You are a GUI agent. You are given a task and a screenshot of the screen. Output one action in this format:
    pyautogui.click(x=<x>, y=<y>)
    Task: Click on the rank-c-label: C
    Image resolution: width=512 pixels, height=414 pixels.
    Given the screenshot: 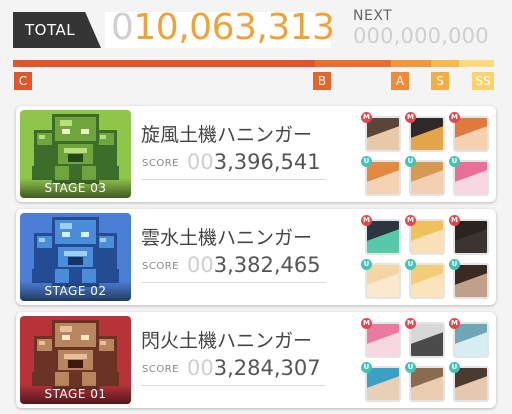 What is the action you would take?
    pyautogui.click(x=23, y=81)
    